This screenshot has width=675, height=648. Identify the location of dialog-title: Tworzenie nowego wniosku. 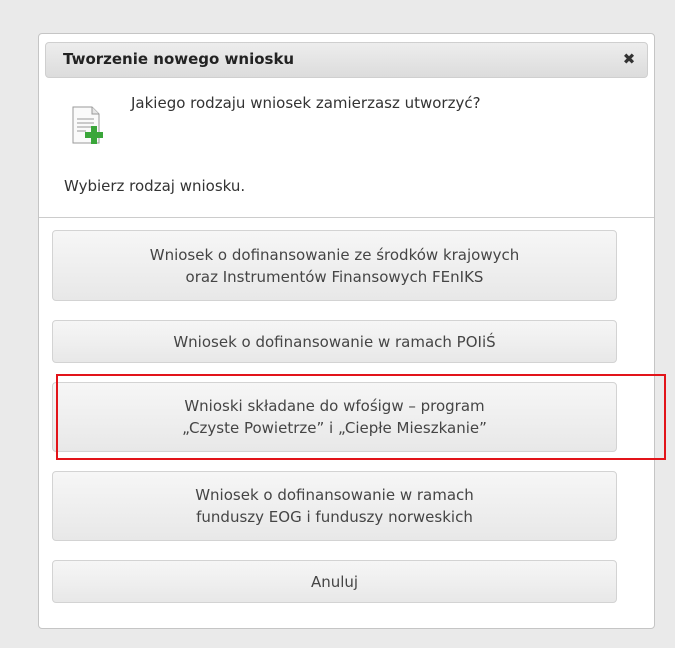
(179, 59).